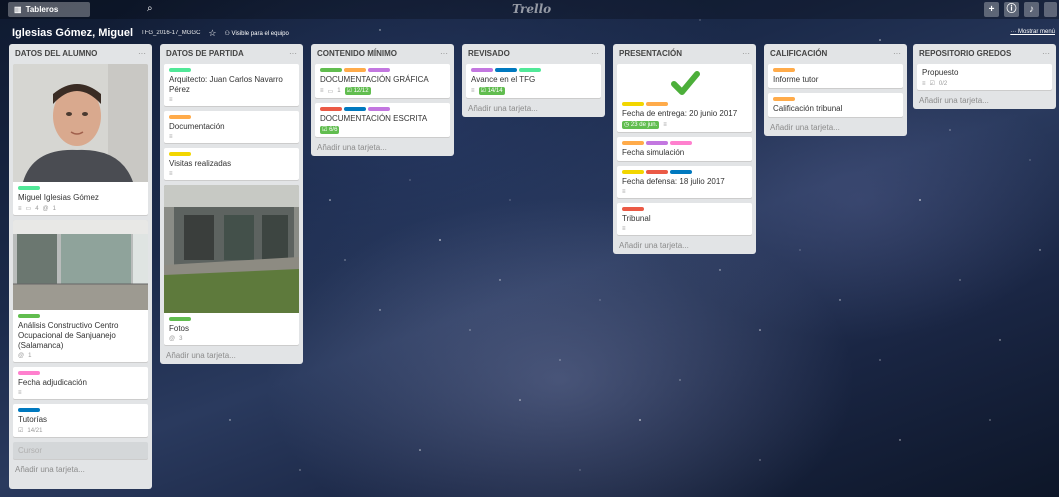 This screenshot has width=1059, height=497. I want to click on list-card: DOCUMENTACIÓN GRÁFICA ≡ ▭ 1 ☑ 12/12, so click(382, 81).